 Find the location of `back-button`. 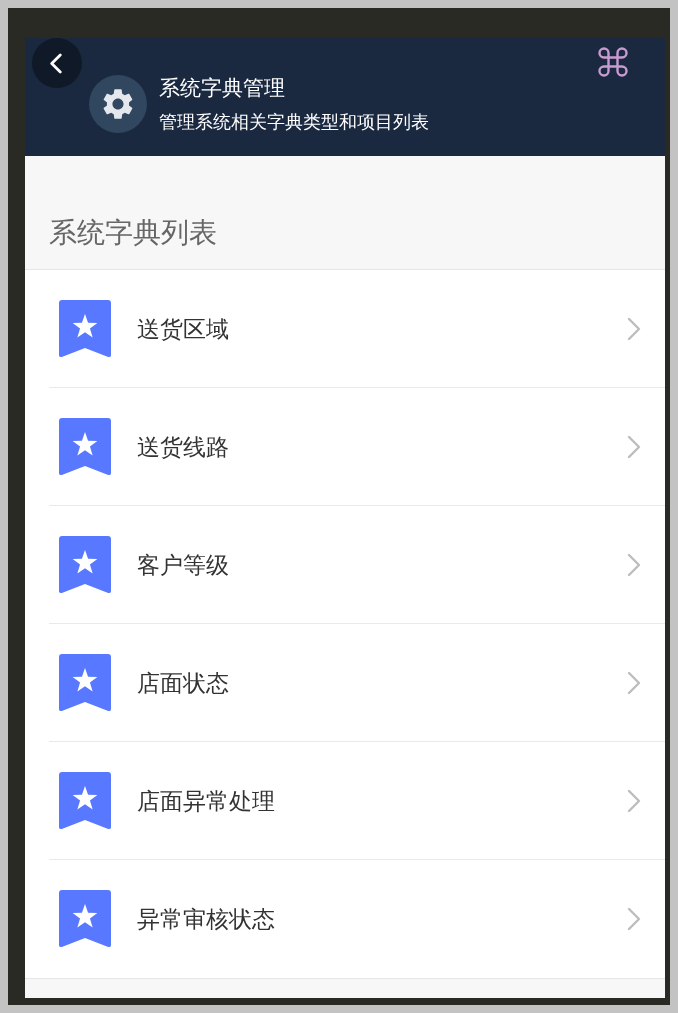

back-button is located at coordinates (57, 63).